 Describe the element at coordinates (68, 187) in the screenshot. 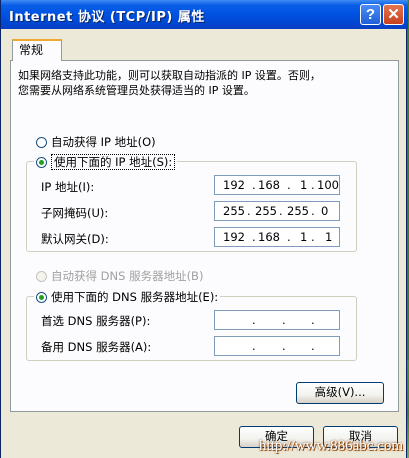

I see `ip-address-label: IP 地址(I):` at that location.